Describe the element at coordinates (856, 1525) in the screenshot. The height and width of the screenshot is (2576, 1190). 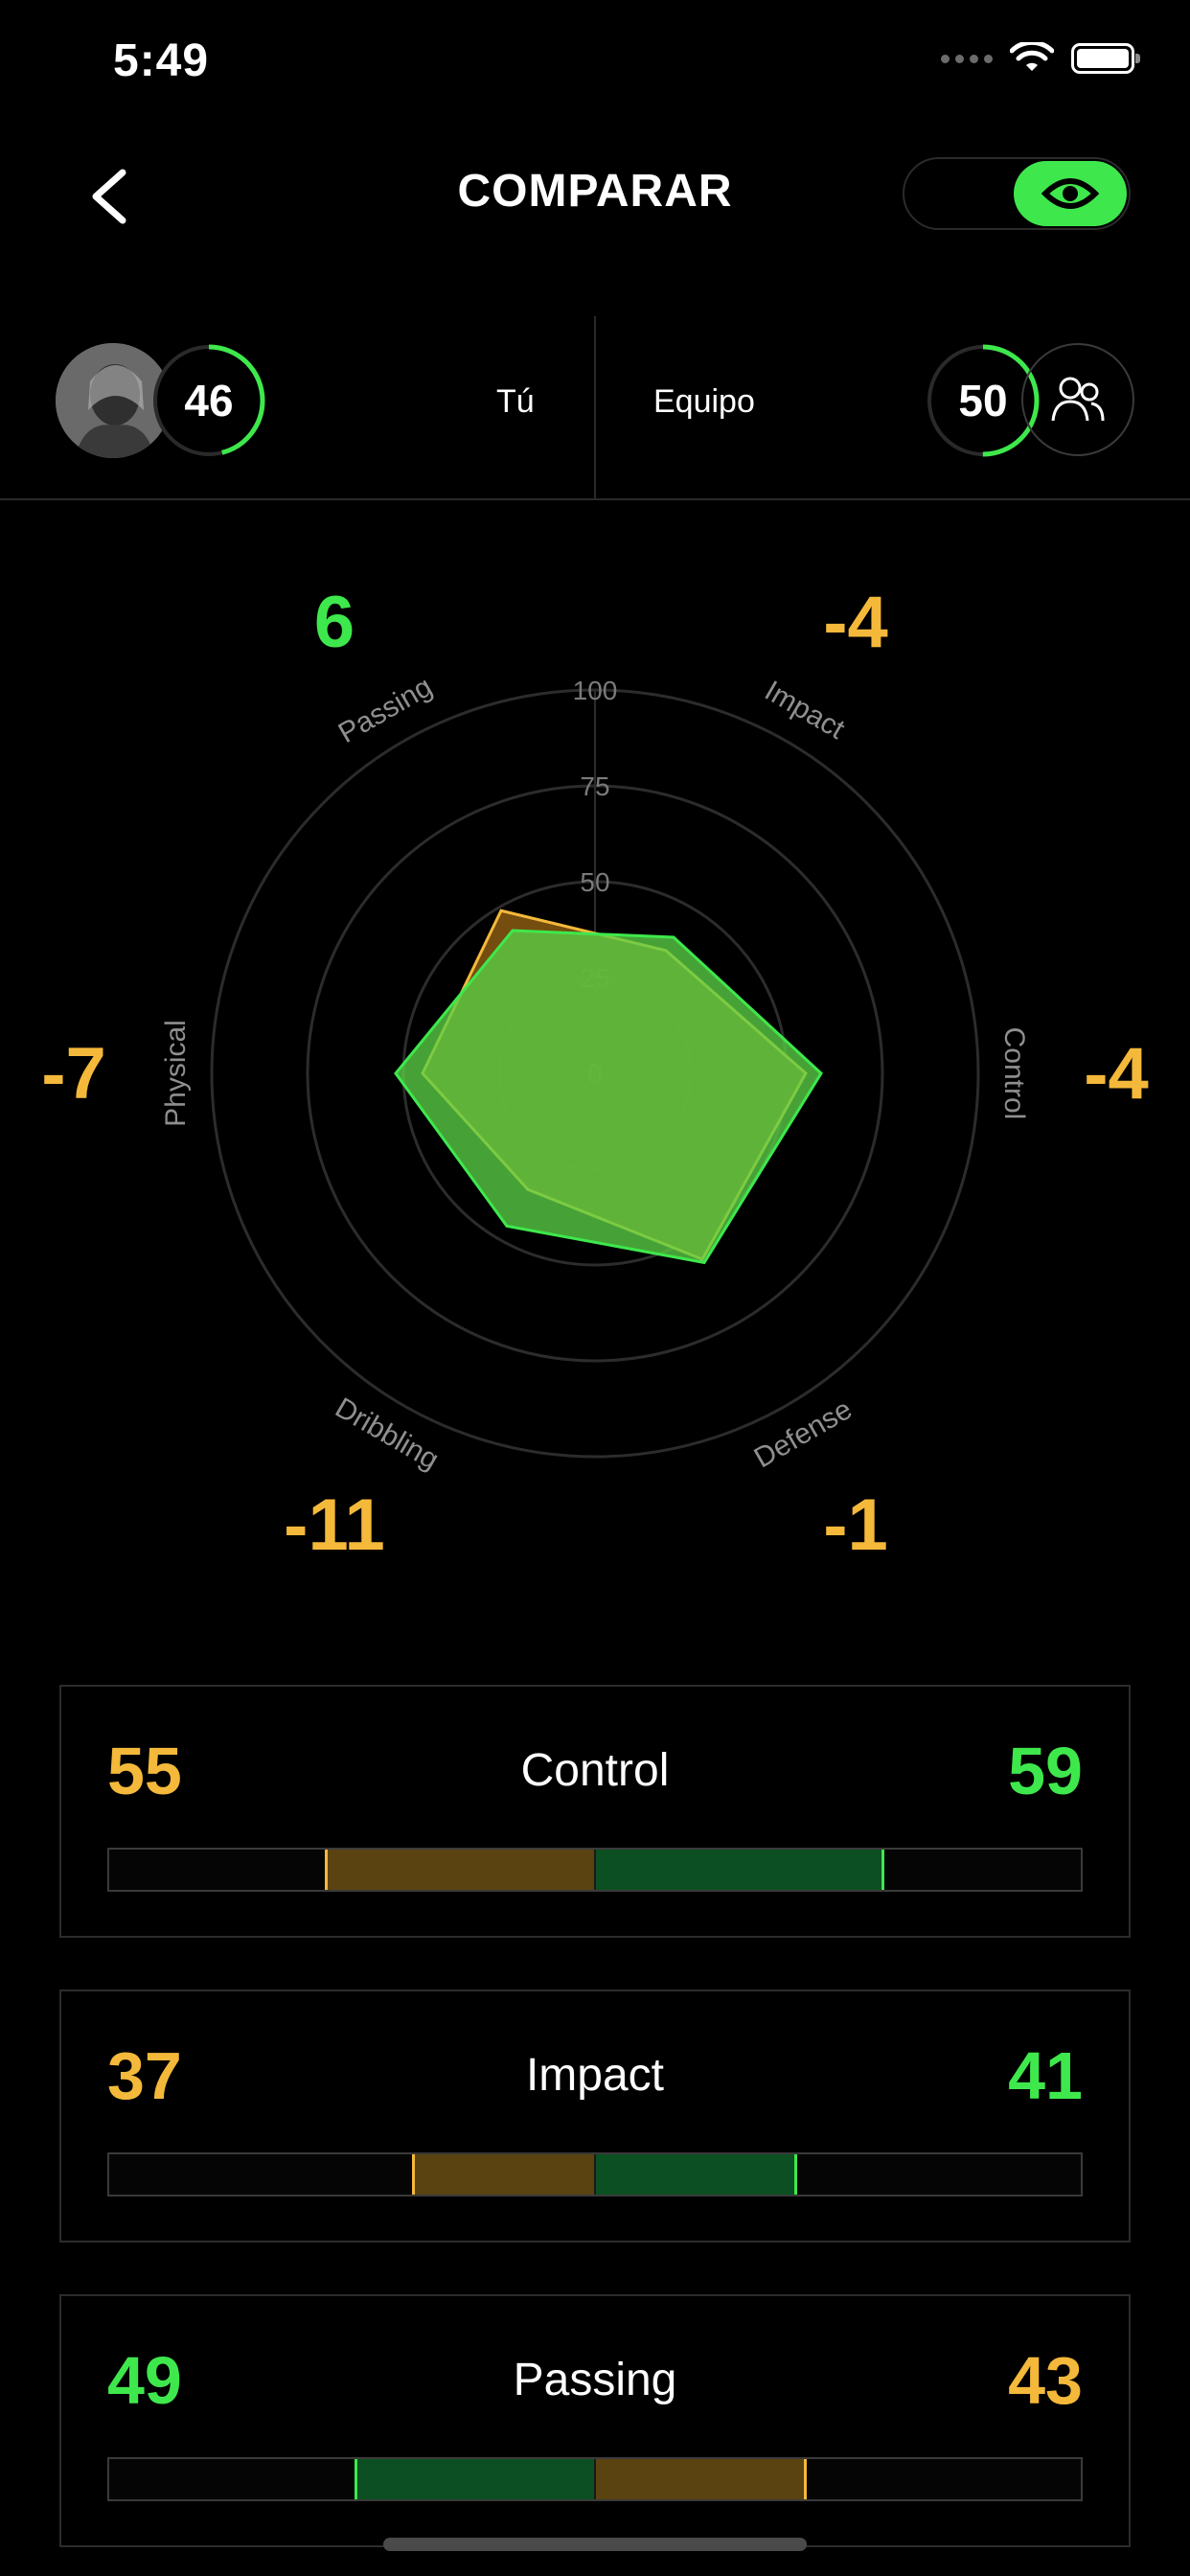
I see `radar-diff-label: -1` at that location.